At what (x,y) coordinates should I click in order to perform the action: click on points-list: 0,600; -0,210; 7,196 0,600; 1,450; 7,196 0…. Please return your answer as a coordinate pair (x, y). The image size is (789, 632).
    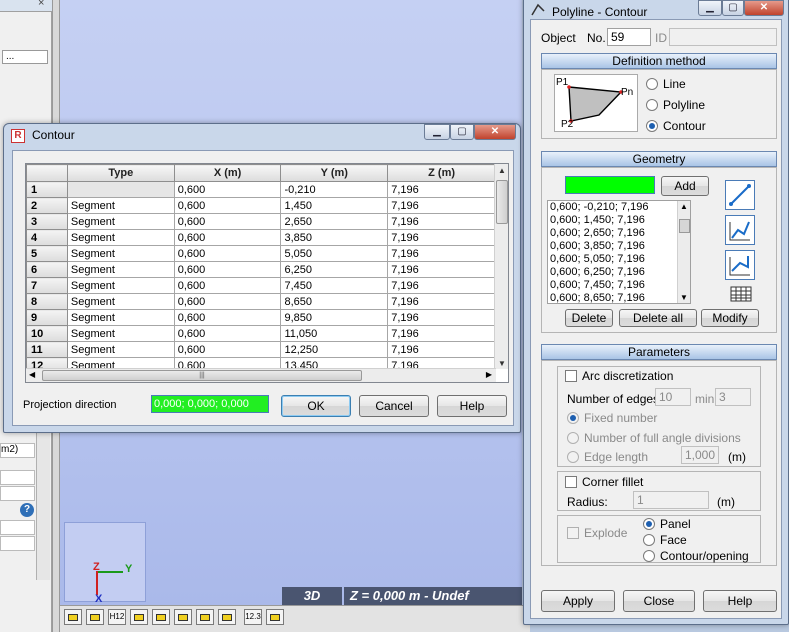
    Looking at the image, I should click on (619, 252).